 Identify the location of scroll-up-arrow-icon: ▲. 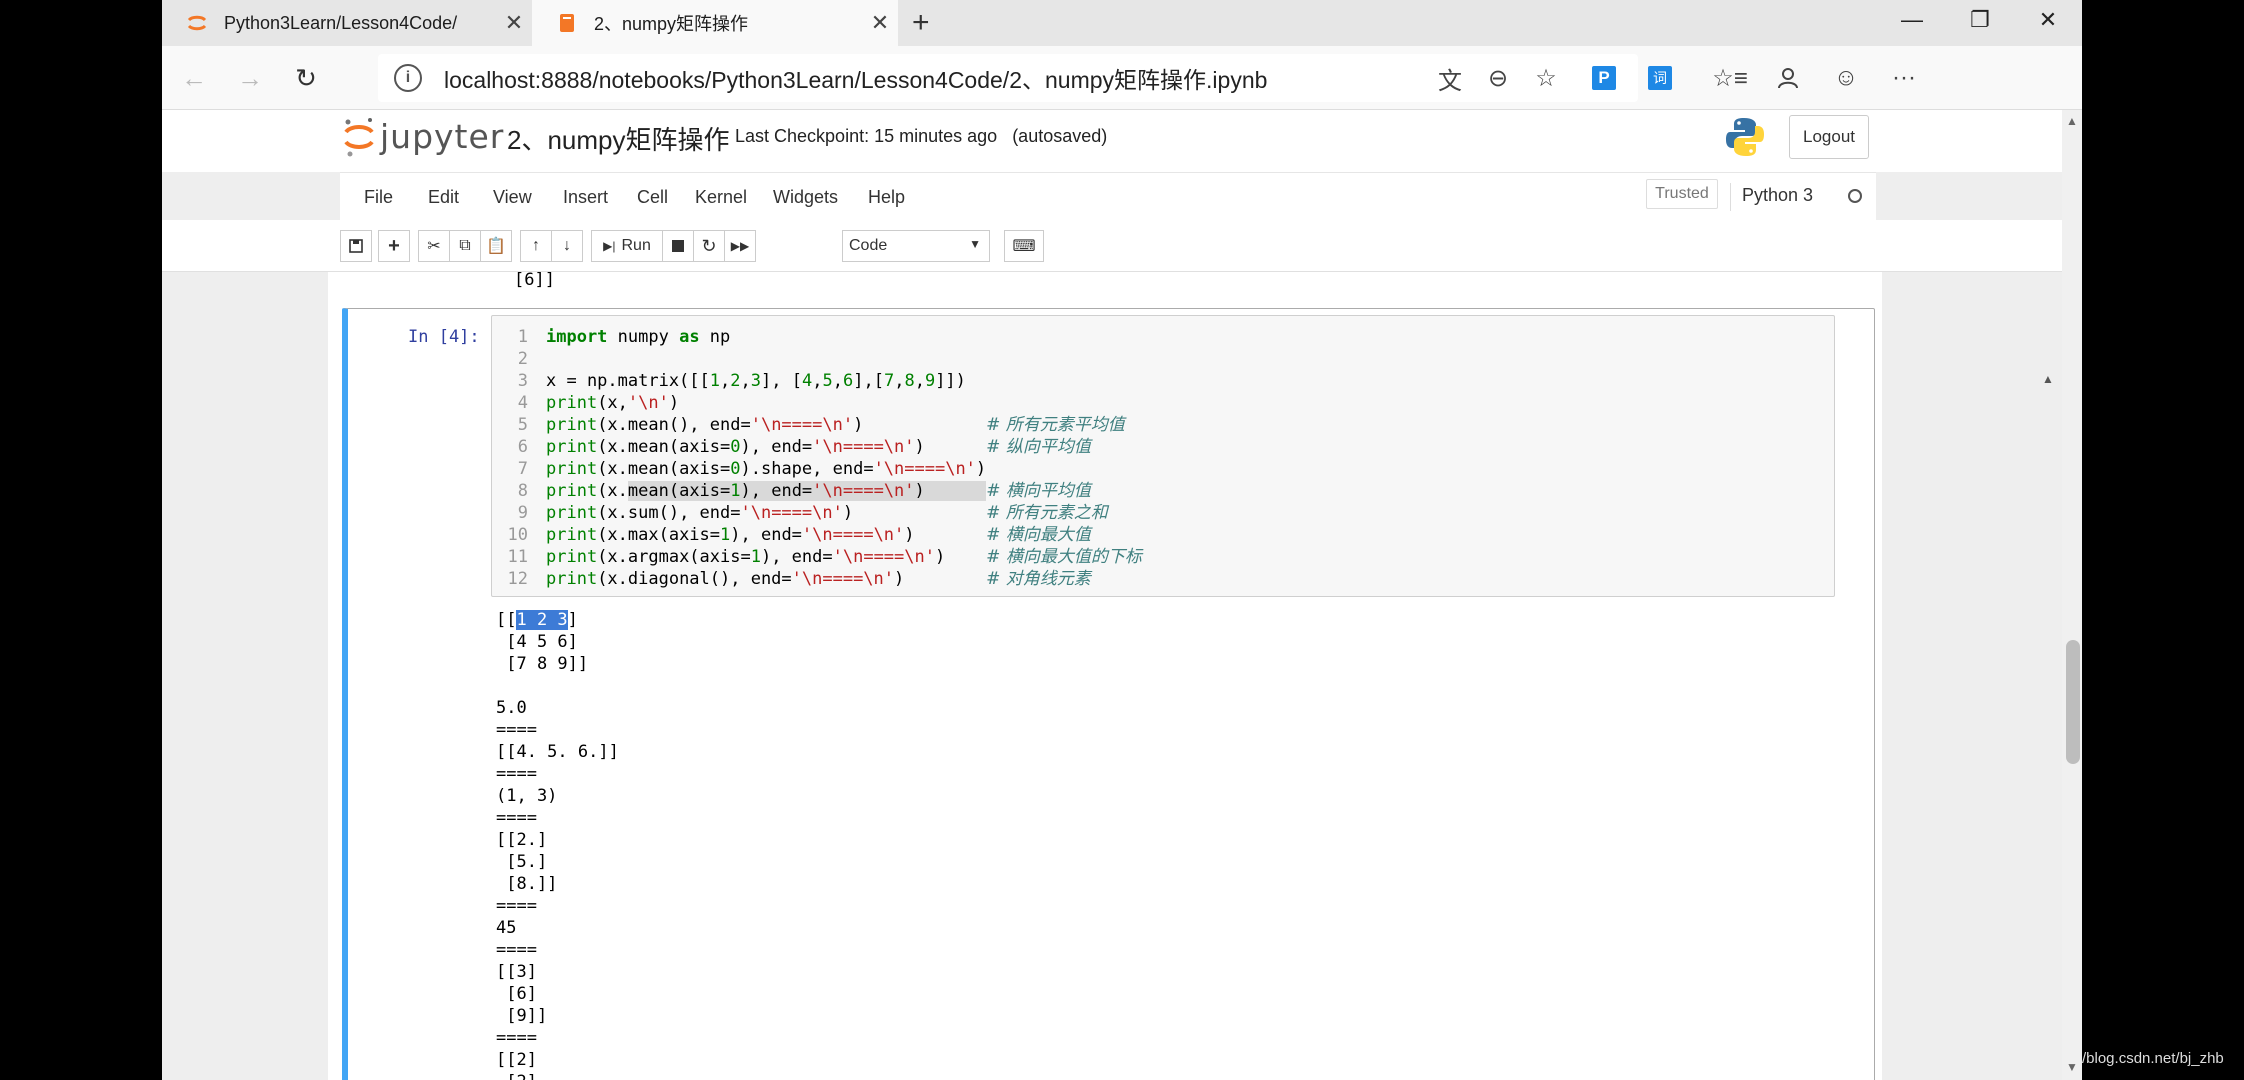
(2048, 379).